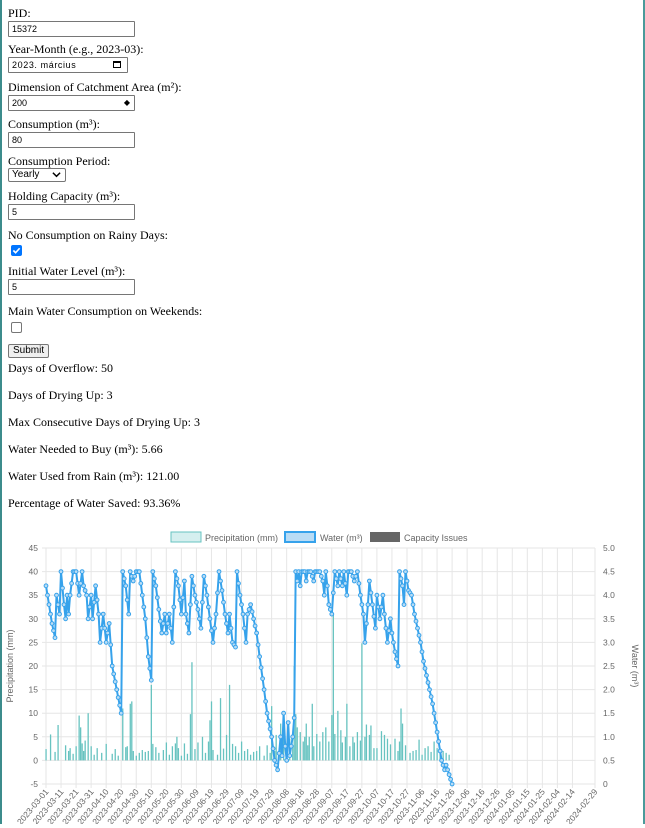 This screenshot has height=828, width=645. What do you see at coordinates (71, 103) in the screenshot?
I see `catchment-input: 200 ◆` at bounding box center [71, 103].